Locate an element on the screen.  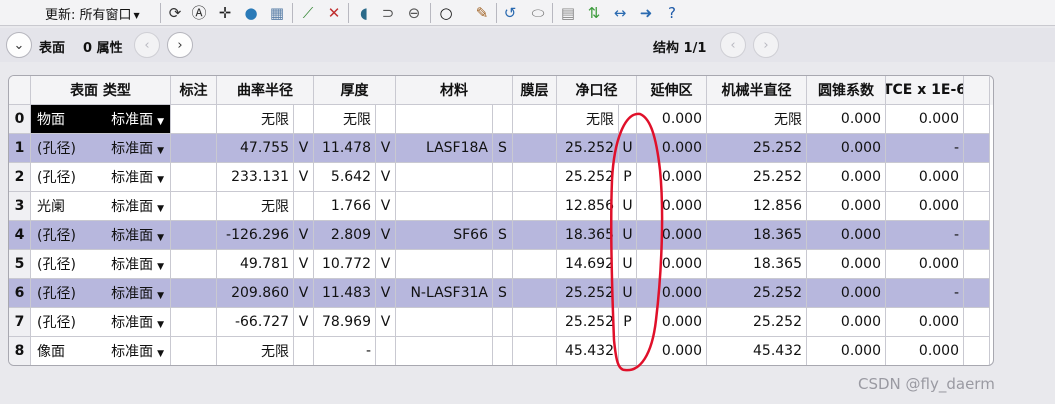
arrow-right-icon: ➜ is located at coordinates (646, 13).